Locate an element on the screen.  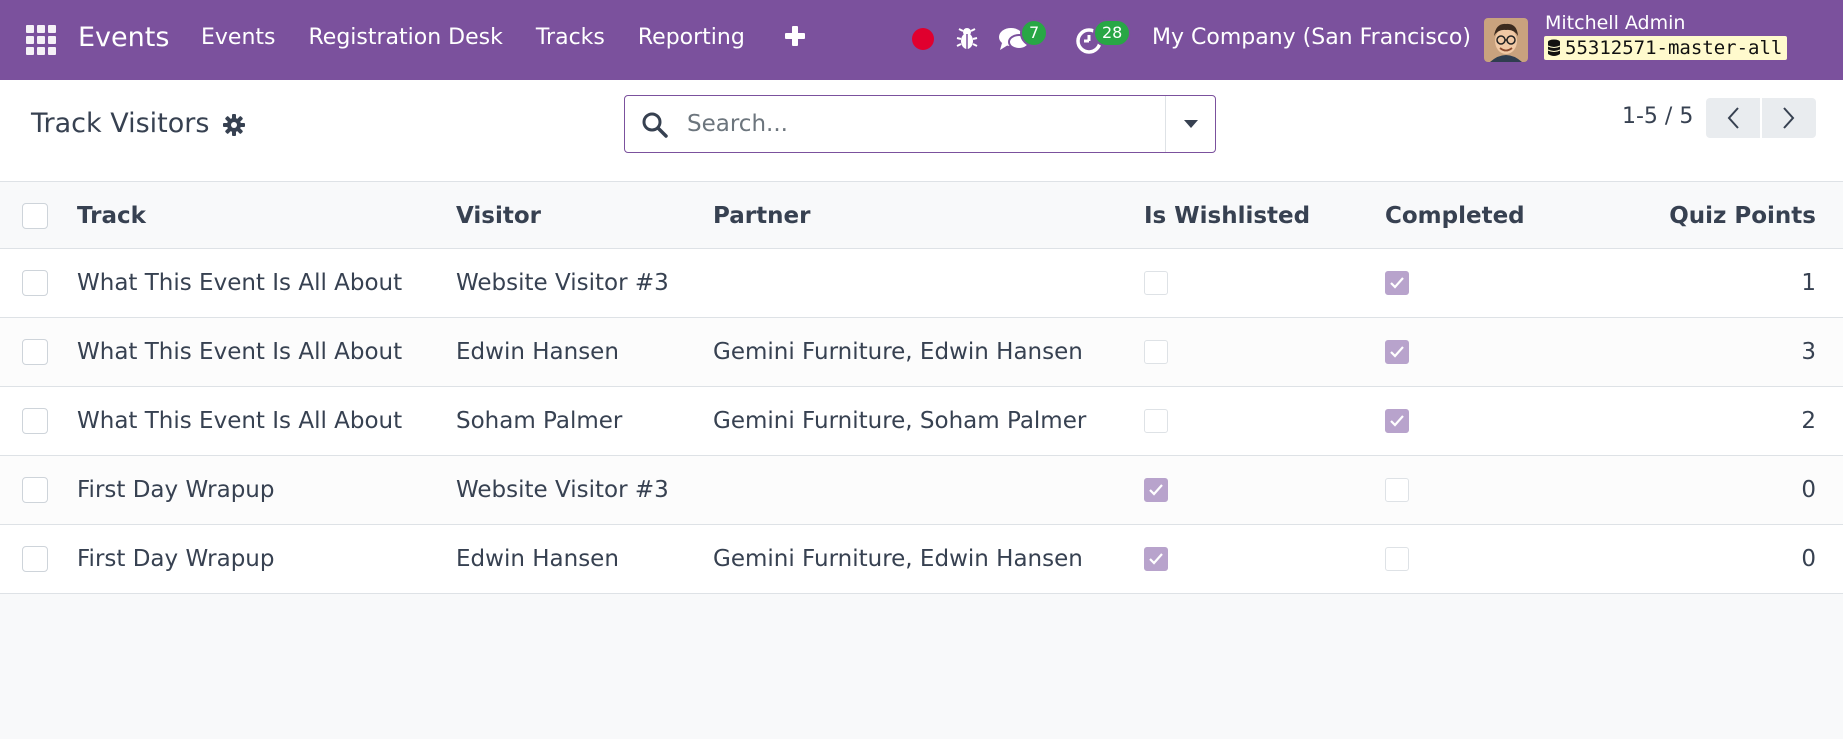
column-header-completed: Completed is located at coordinates (1455, 215).